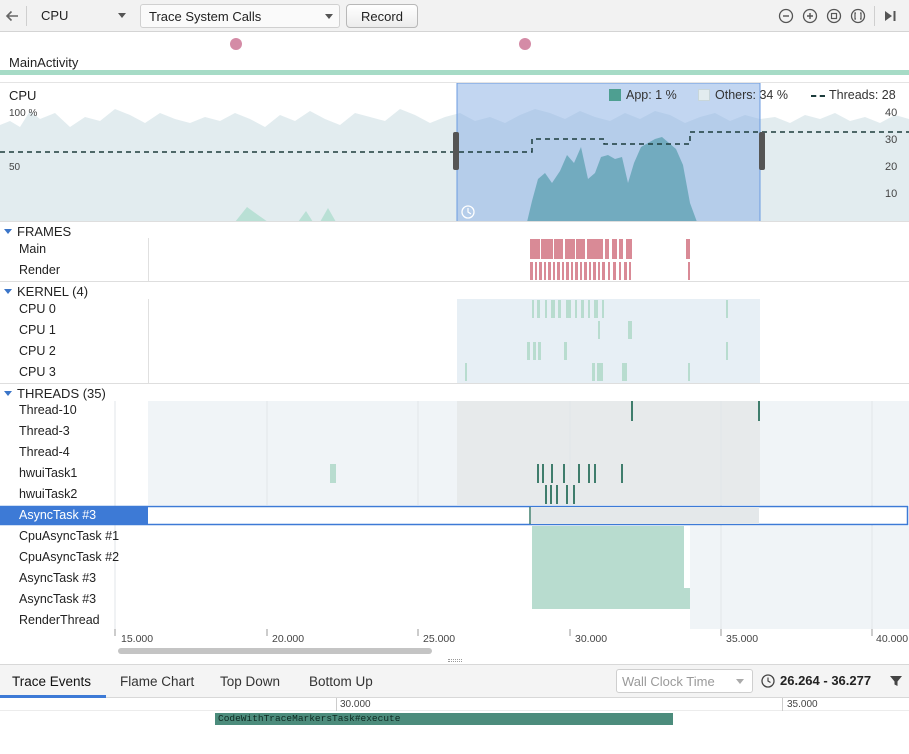 This screenshot has width=909, height=754. What do you see at coordinates (610, 271) in the screenshot?
I see `render-frame-bars` at bounding box center [610, 271].